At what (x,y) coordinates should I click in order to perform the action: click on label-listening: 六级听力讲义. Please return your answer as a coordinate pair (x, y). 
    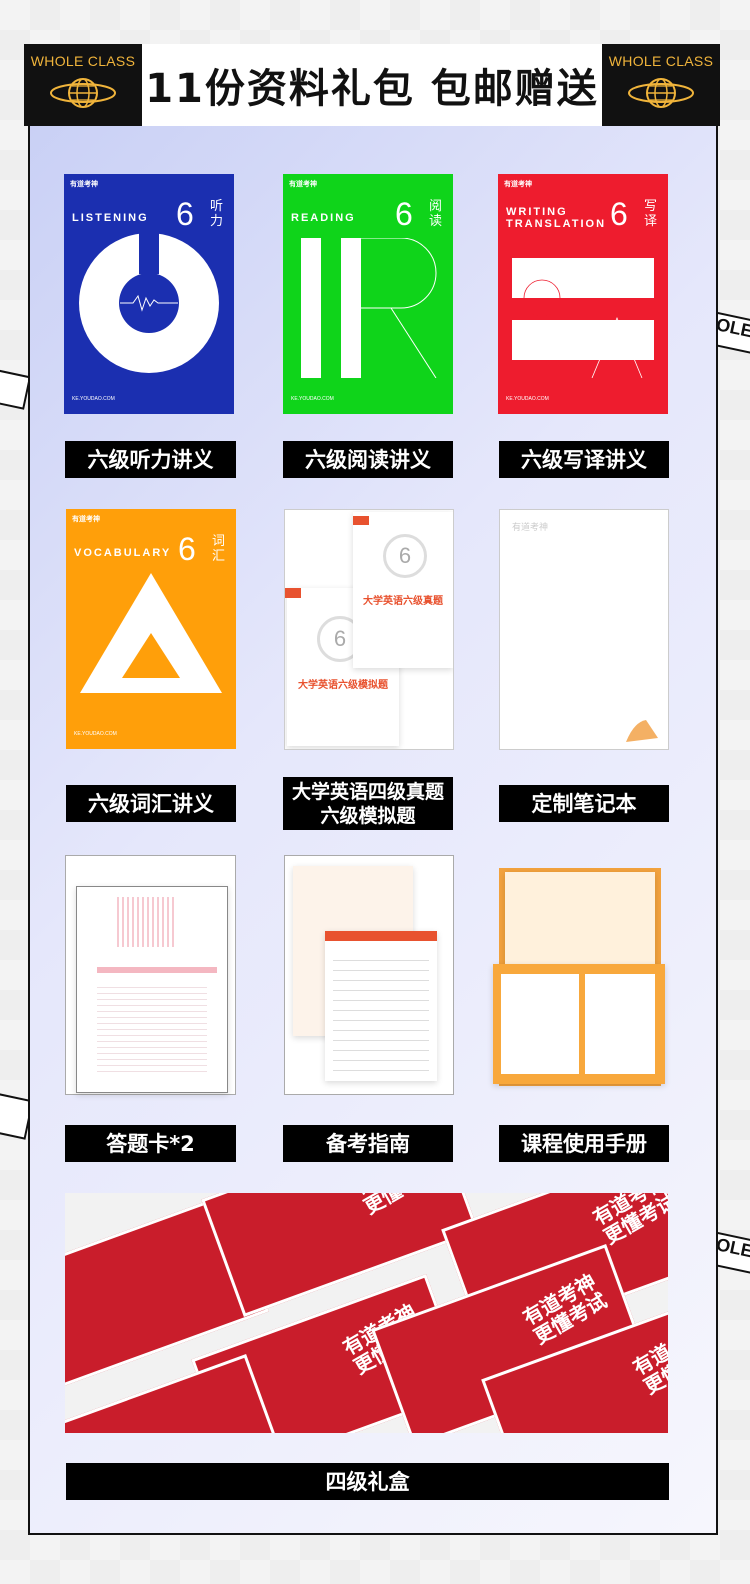
    Looking at the image, I should click on (150, 459).